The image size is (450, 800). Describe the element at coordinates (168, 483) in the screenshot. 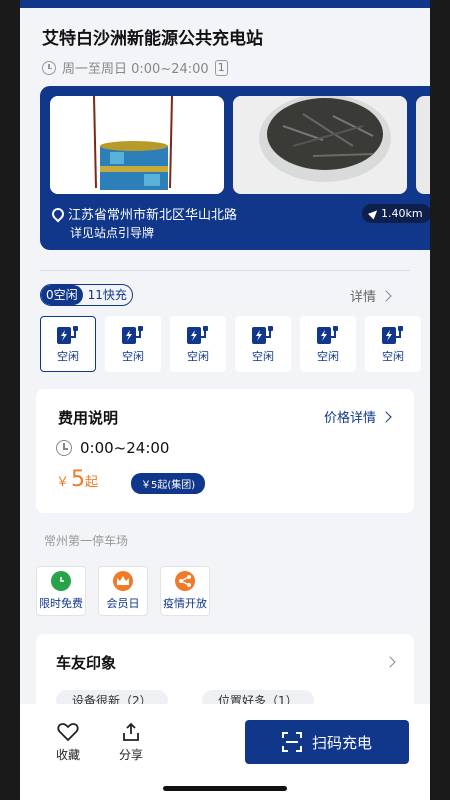

I see `group-price-badge: ￥5起(集团)` at that location.